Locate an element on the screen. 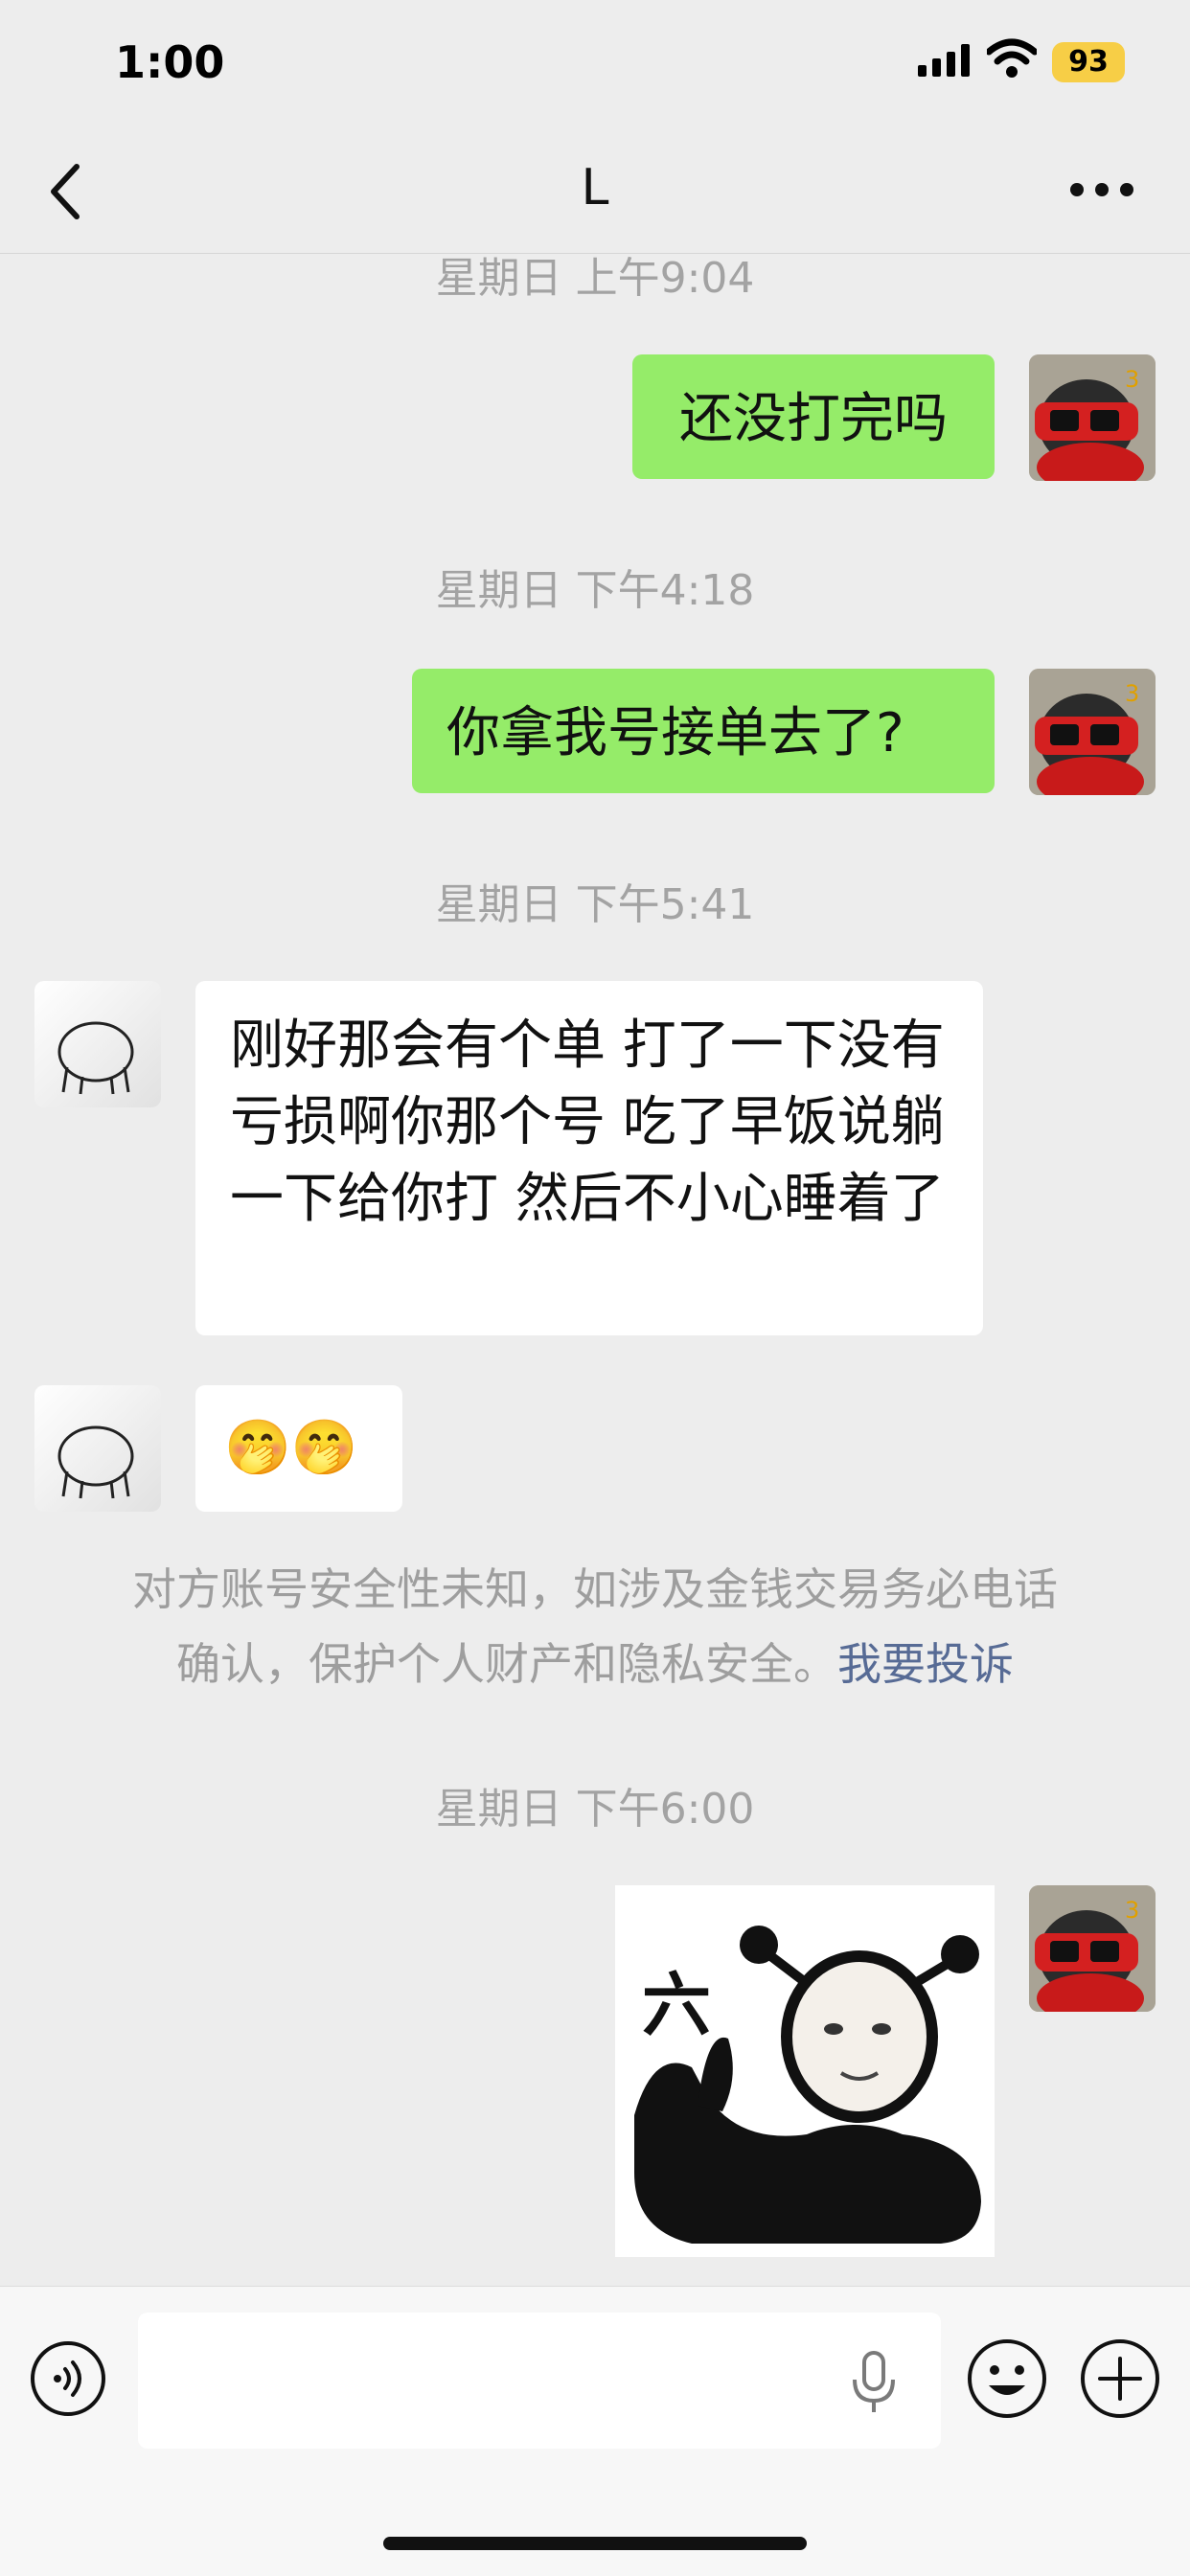  sticker-message: 六 is located at coordinates (805, 2071).